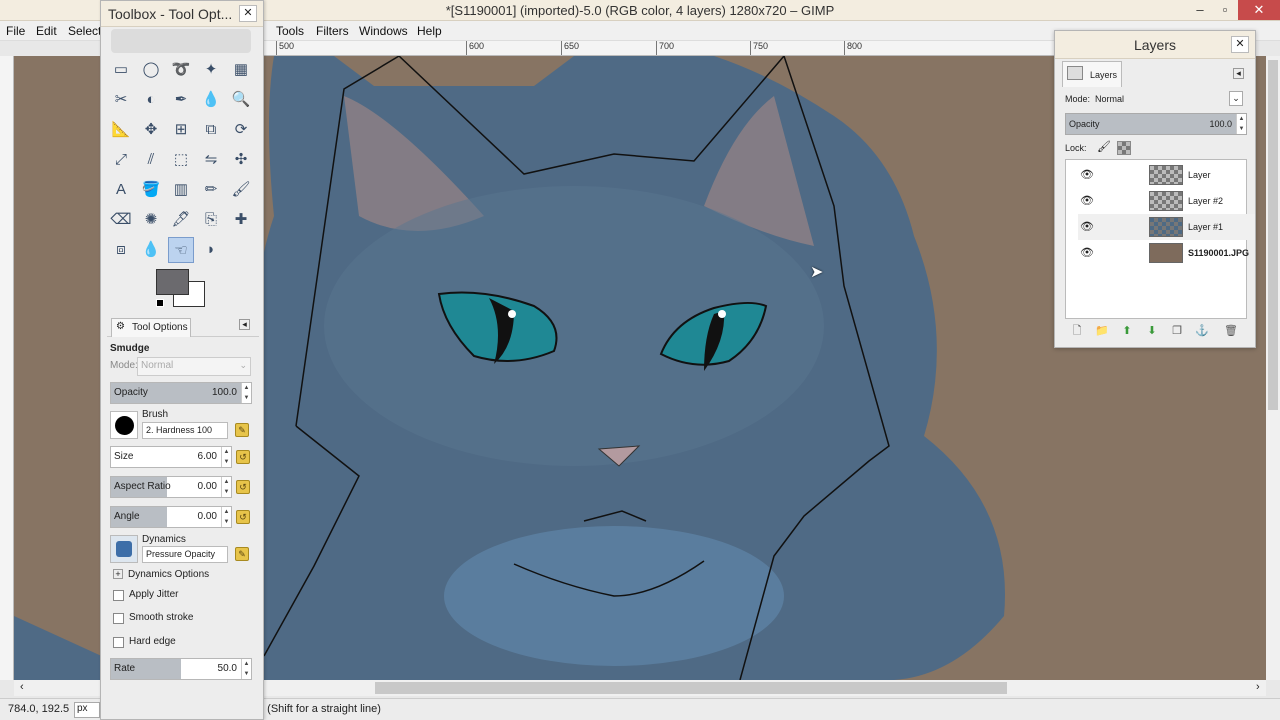 This screenshot has height=720, width=1280. What do you see at coordinates (1241, 124) in the screenshot?
I see `layer-opacity-spinner: ▲ ▼` at bounding box center [1241, 124].